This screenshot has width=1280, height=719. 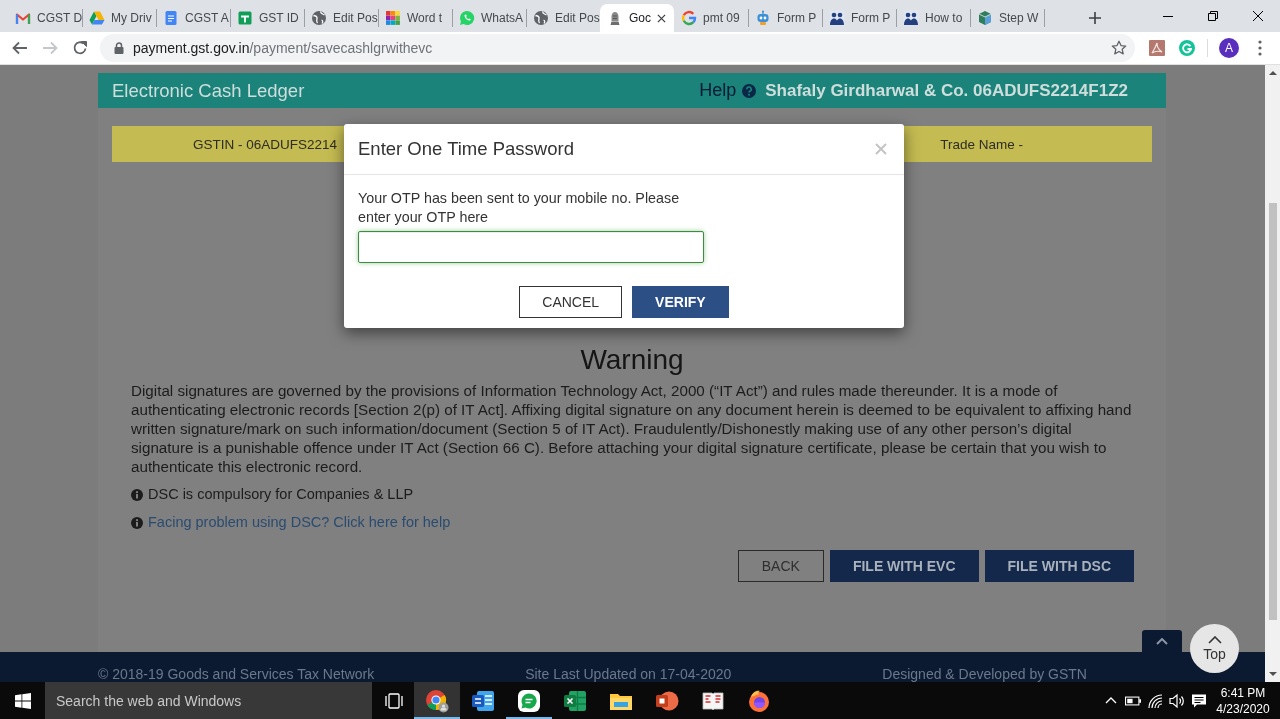 What do you see at coordinates (1229, 48) in the screenshot?
I see `profile-avatar: A` at bounding box center [1229, 48].